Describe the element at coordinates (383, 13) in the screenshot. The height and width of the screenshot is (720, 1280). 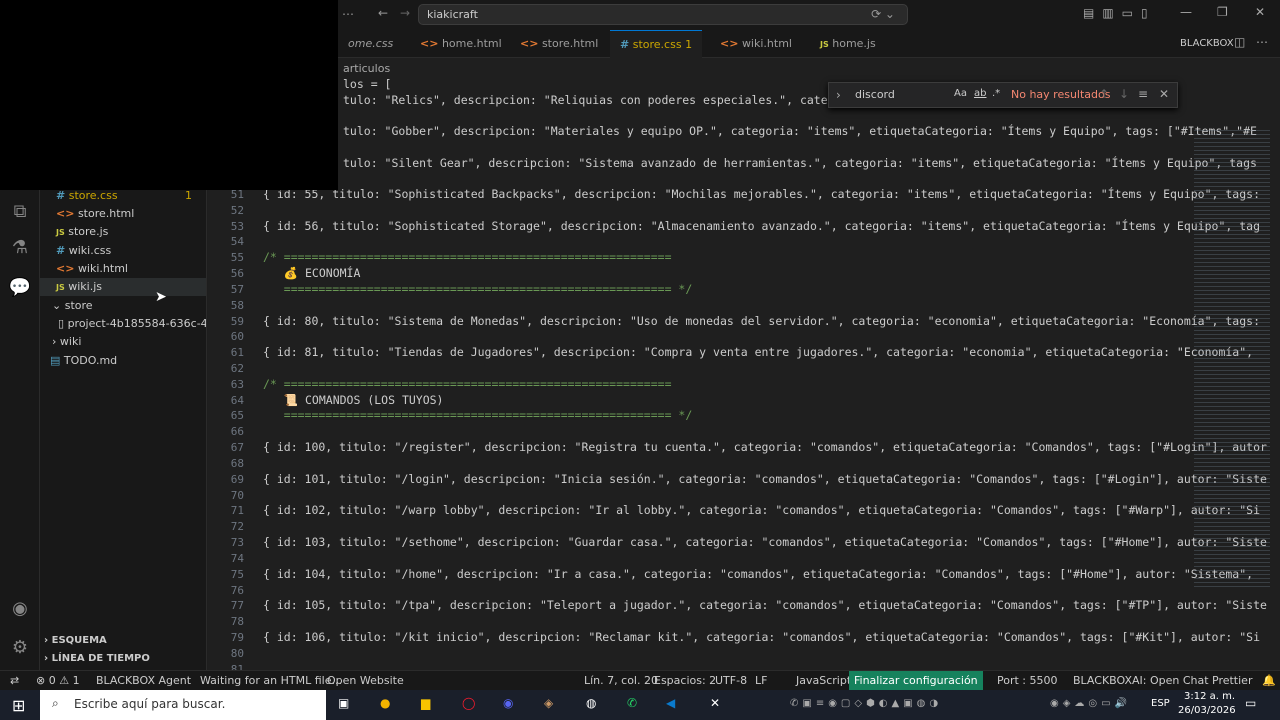
I see `back-arrow-icon: ←` at that location.